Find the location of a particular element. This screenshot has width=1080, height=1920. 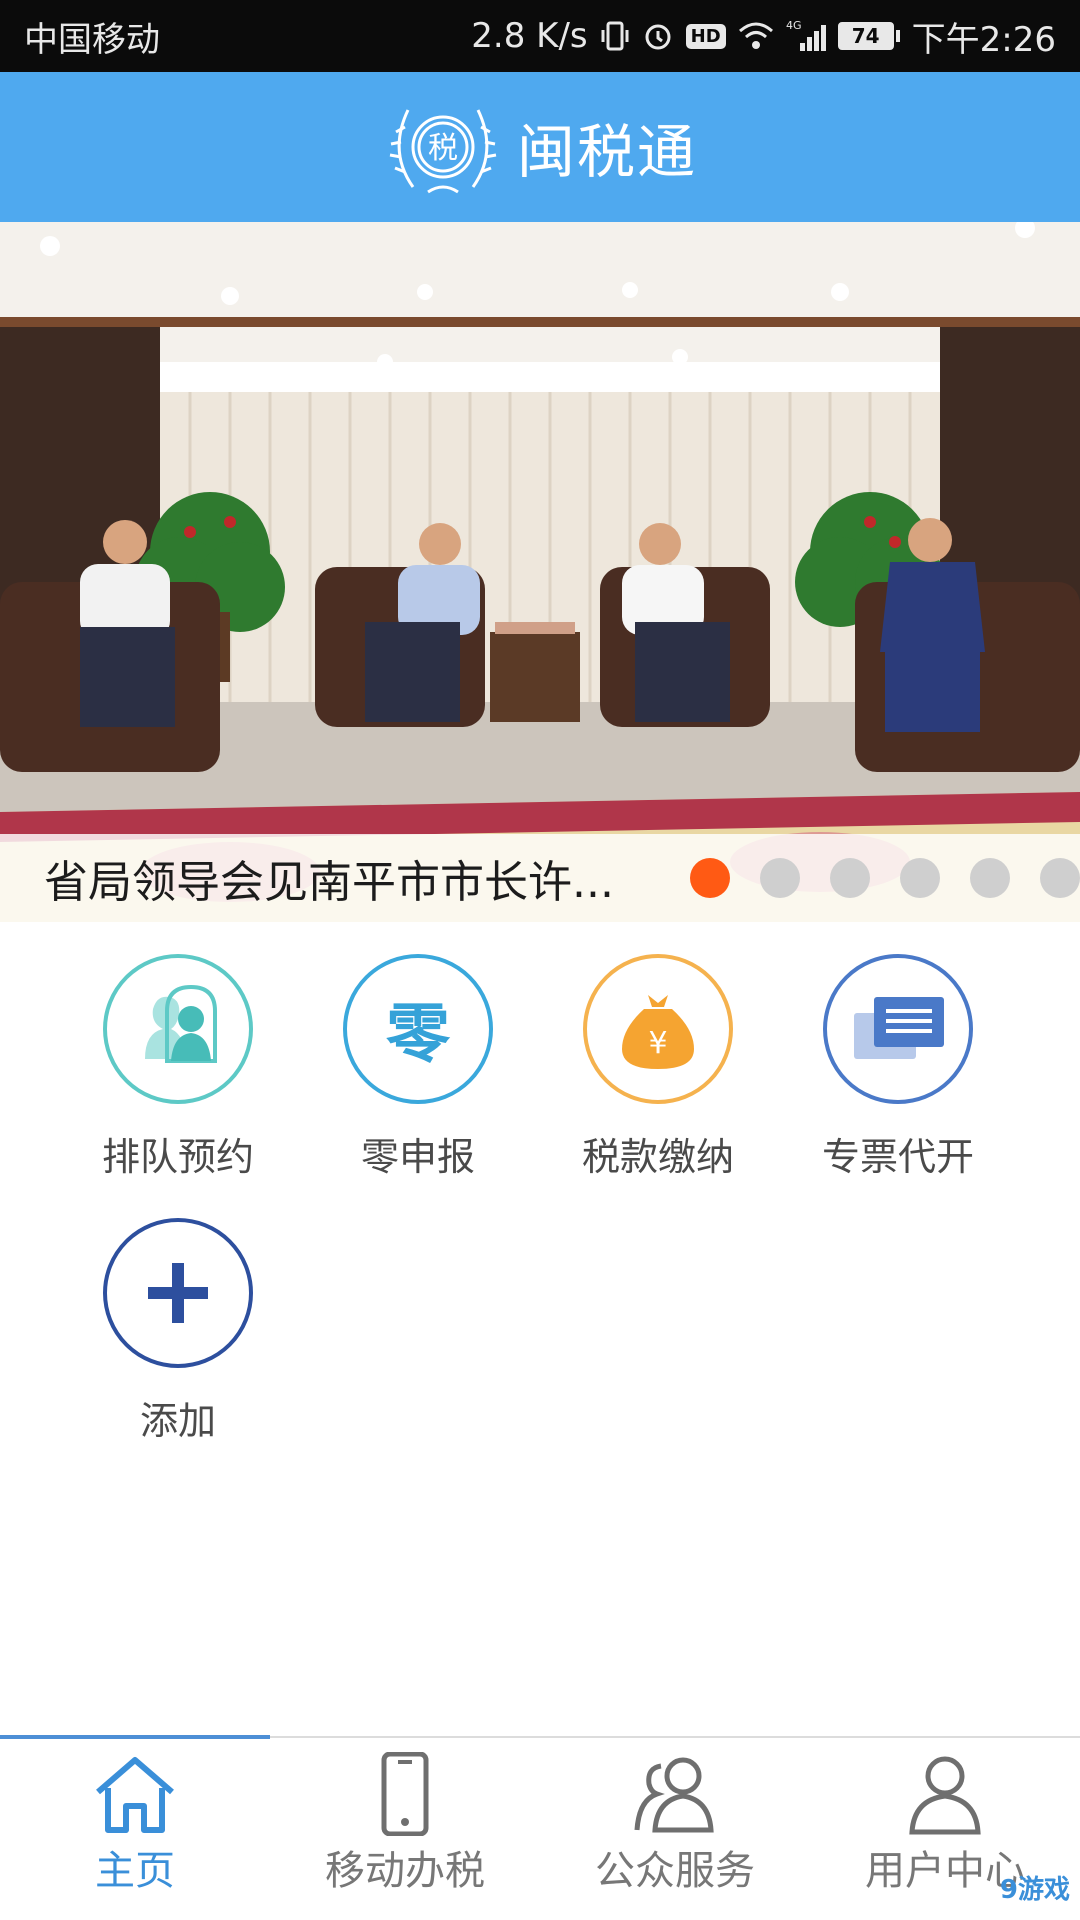

network-type: 4G is located at coordinates (794, 25).